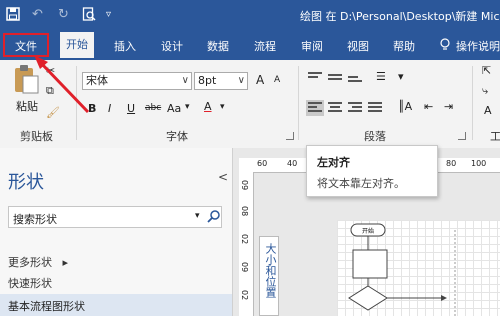  What do you see at coordinates (265, 46) in the screenshot?
I see `tab-process: 流程` at bounding box center [265, 46].